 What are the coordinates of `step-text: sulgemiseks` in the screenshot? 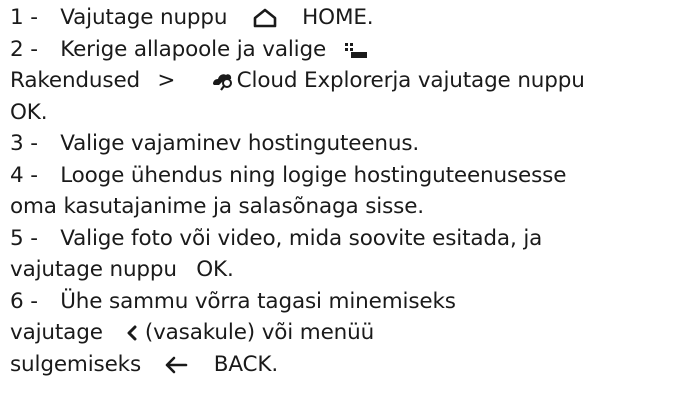 It's located at (76, 364).